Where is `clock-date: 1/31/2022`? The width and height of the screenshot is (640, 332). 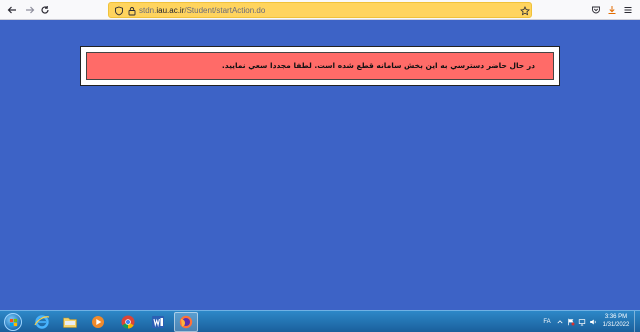
clock-date: 1/31/2022 is located at coordinates (616, 325).